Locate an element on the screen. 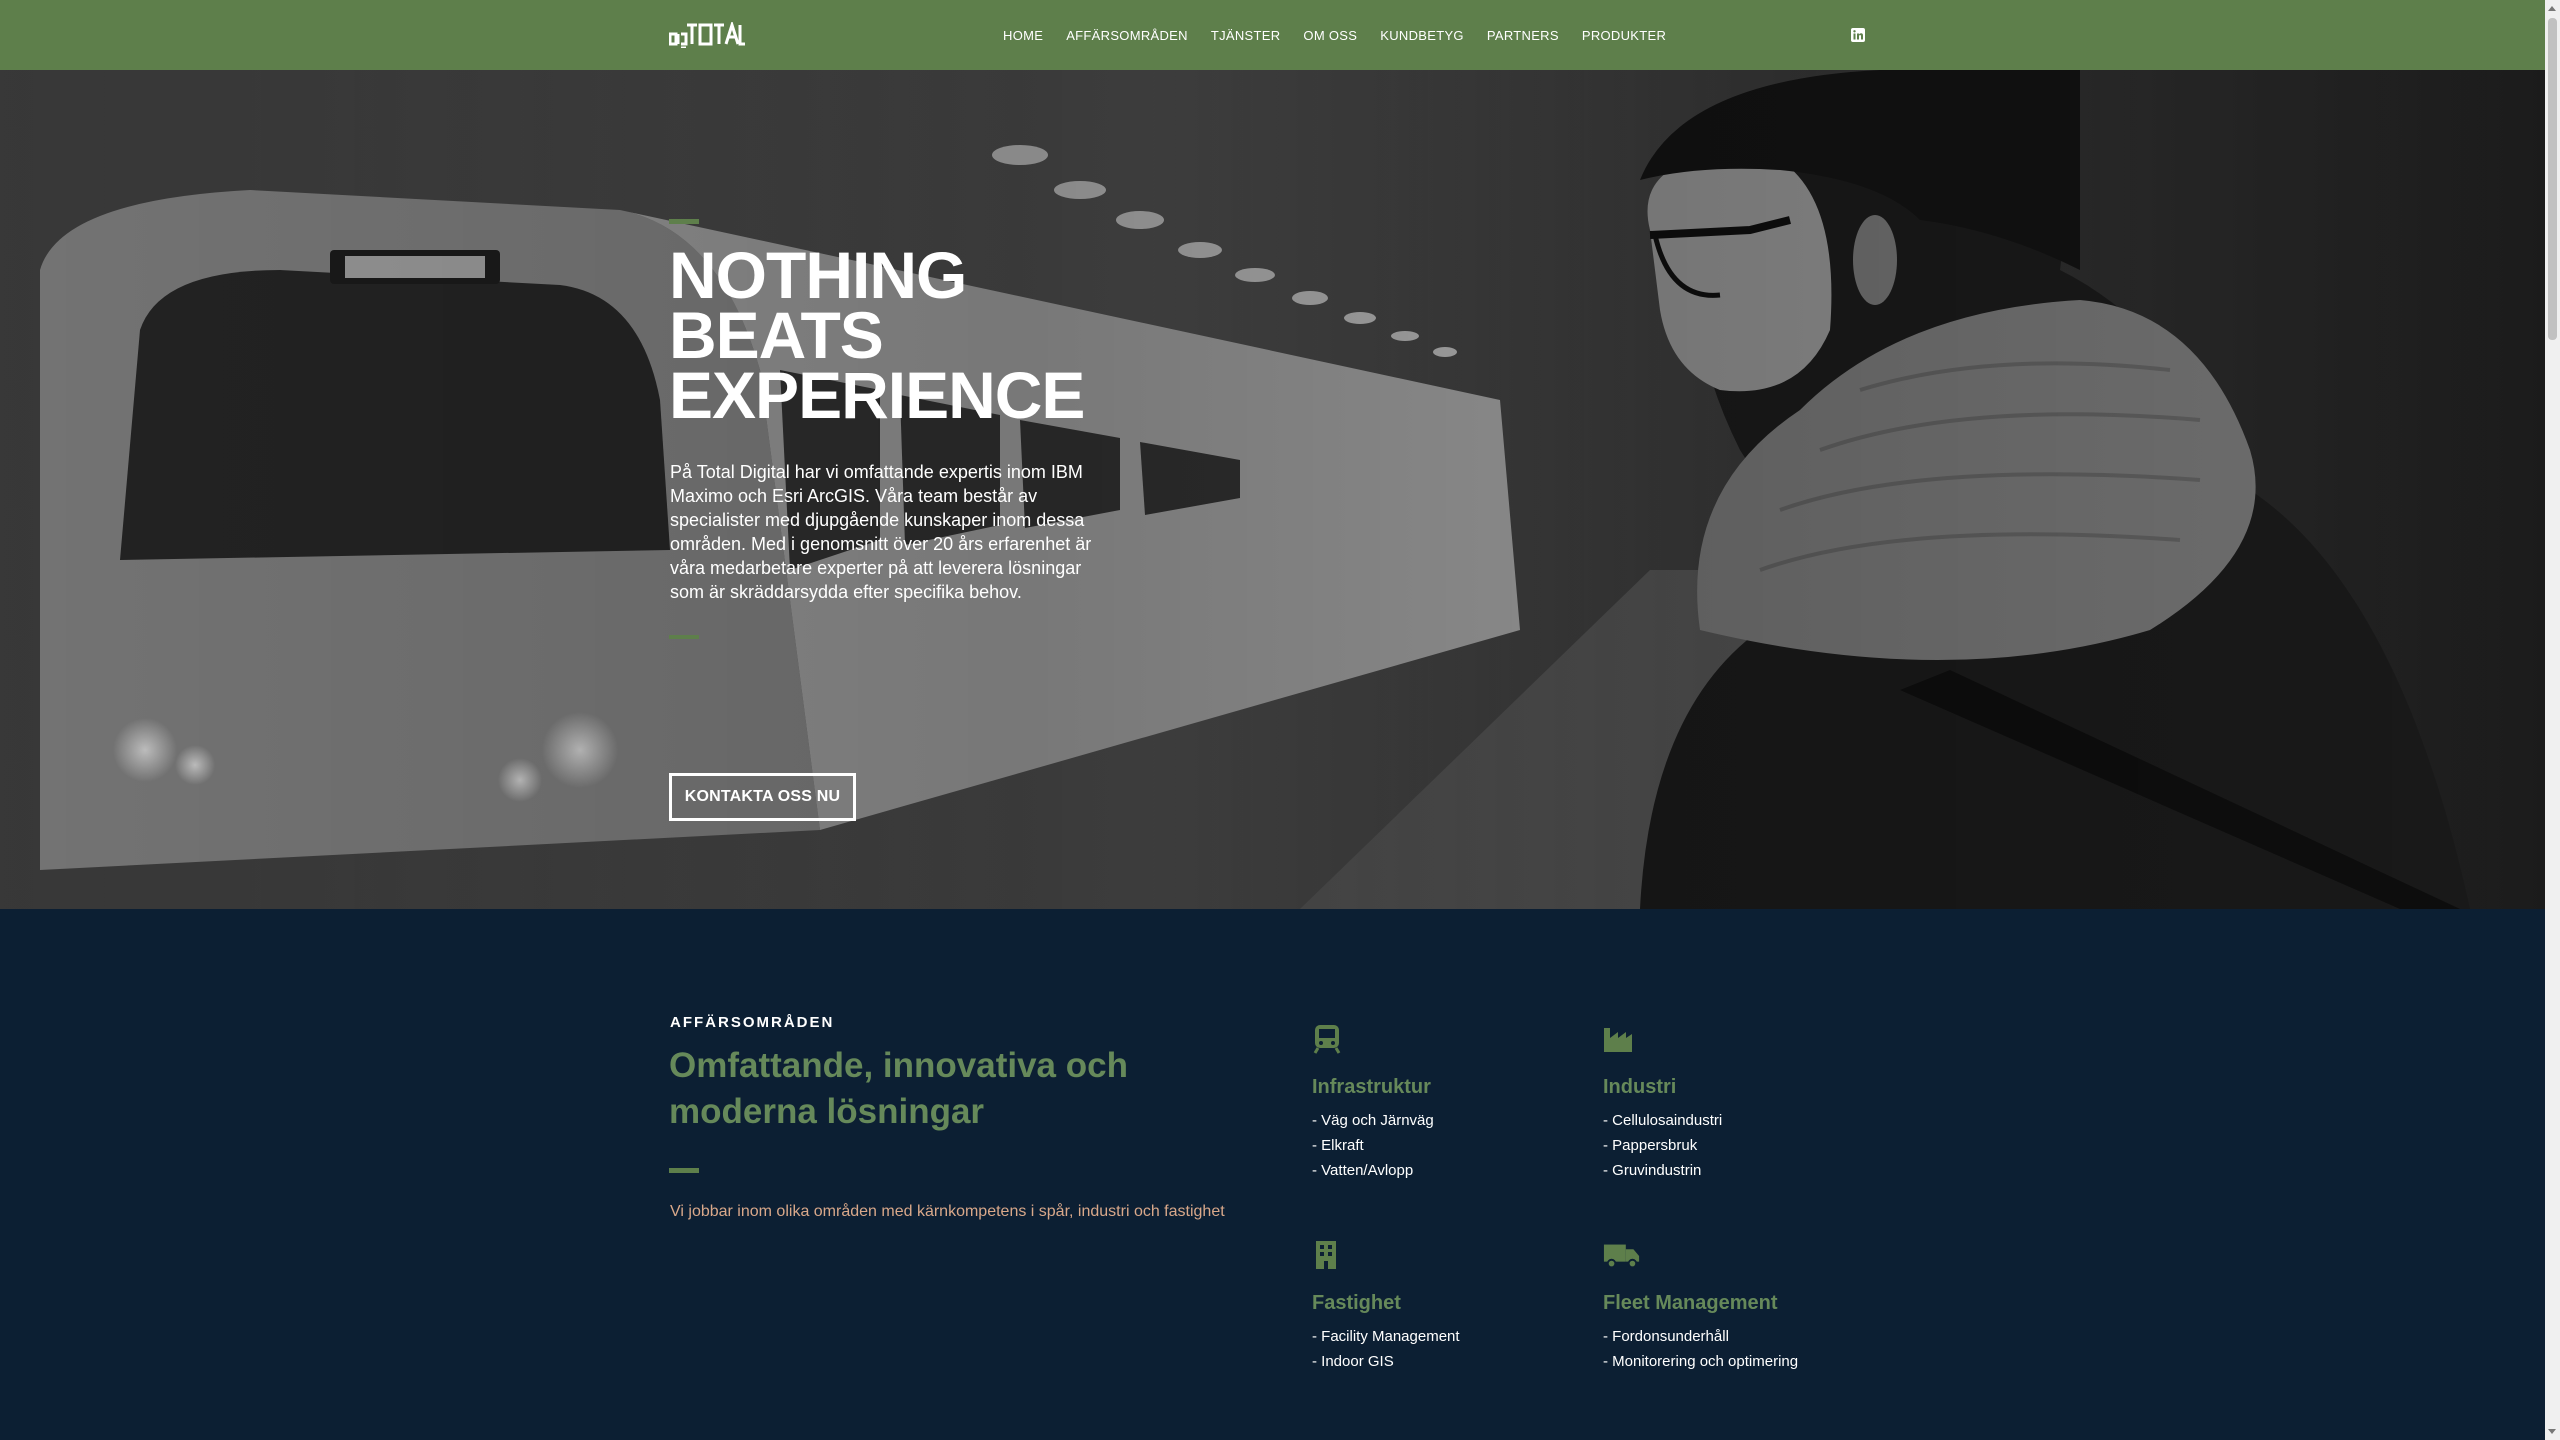  linkedin-icon is located at coordinates (1858, 35).